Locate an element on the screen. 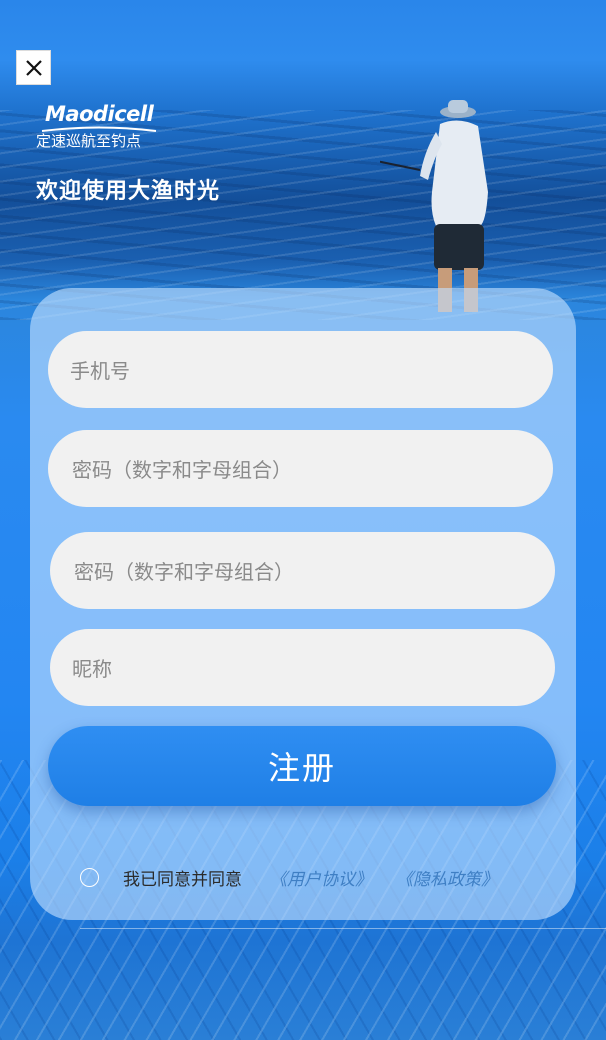 This screenshot has height=1040, width=606. agreement-row: 我已同意并同意 《用户协议》 《隐私政策》 is located at coordinates (289, 877).